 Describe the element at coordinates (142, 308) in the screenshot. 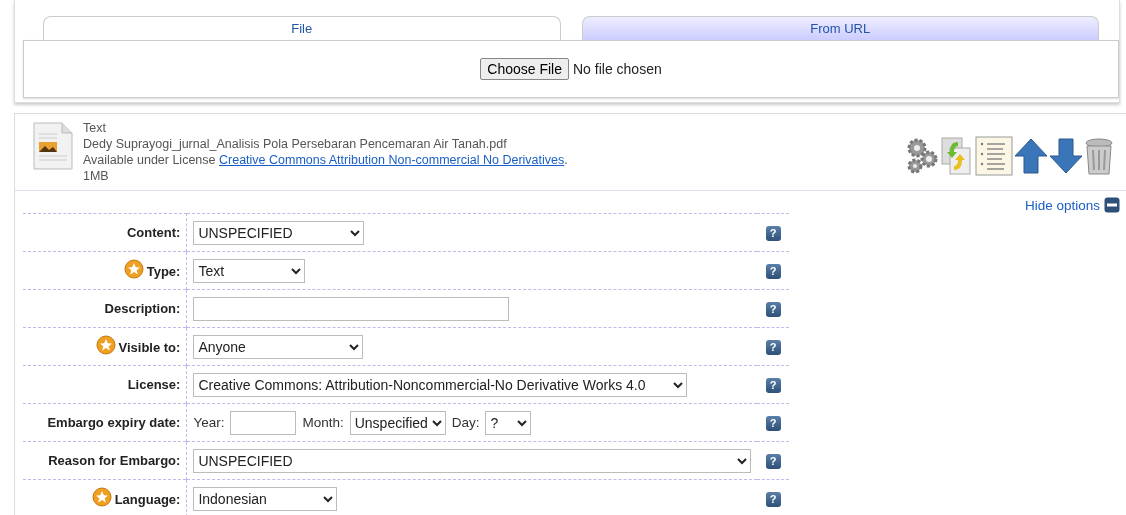

I see `field-label: Description:` at that location.